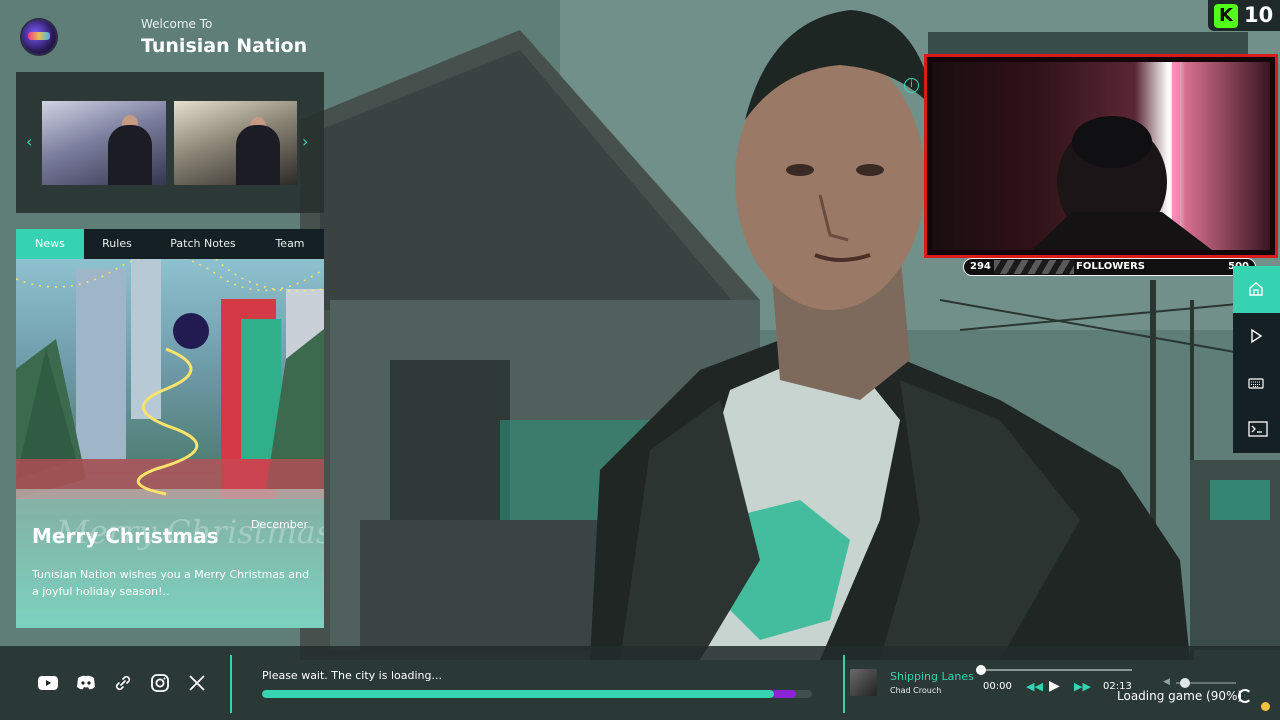 The image size is (1280, 720). I want to click on kick-count: 10, so click(1259, 15).